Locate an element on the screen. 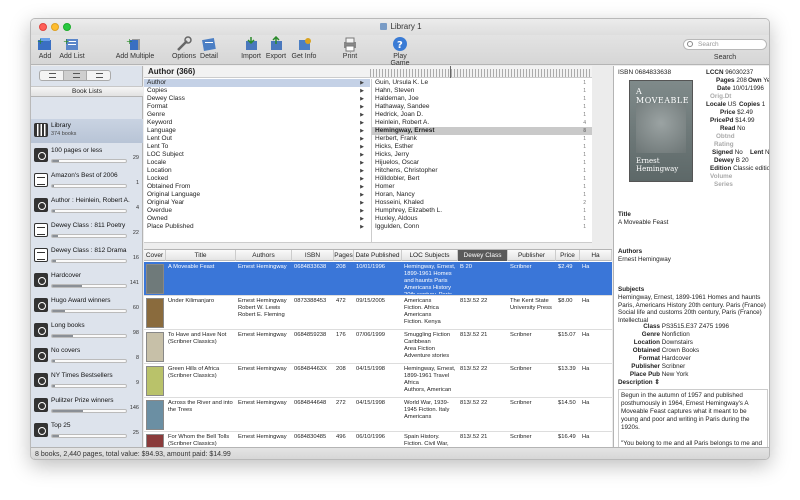 This screenshot has width=800, height=500. zoom-window-button is located at coordinates (67, 27).